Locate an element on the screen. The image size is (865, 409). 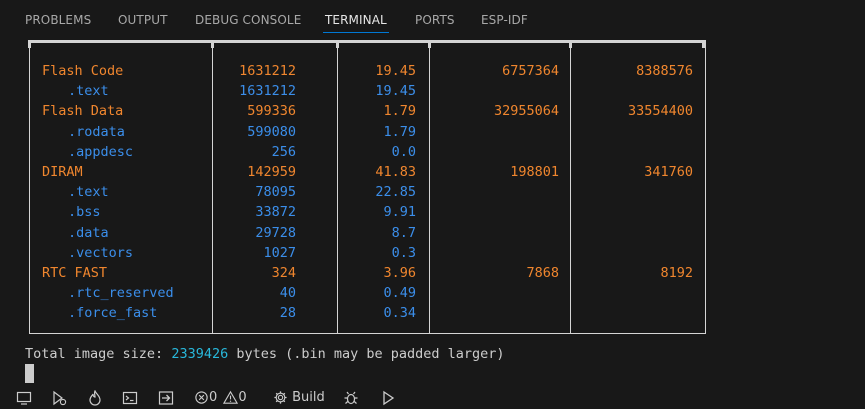
row-name: .force_fast is located at coordinates (113, 313).